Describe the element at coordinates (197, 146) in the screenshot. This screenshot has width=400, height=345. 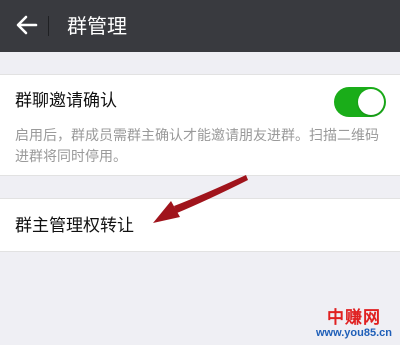
I see `invite-confirm-description: 启用后，群成员需群主确认才能邀请朋友进群。扫描二维码进群将同时停用。` at that location.